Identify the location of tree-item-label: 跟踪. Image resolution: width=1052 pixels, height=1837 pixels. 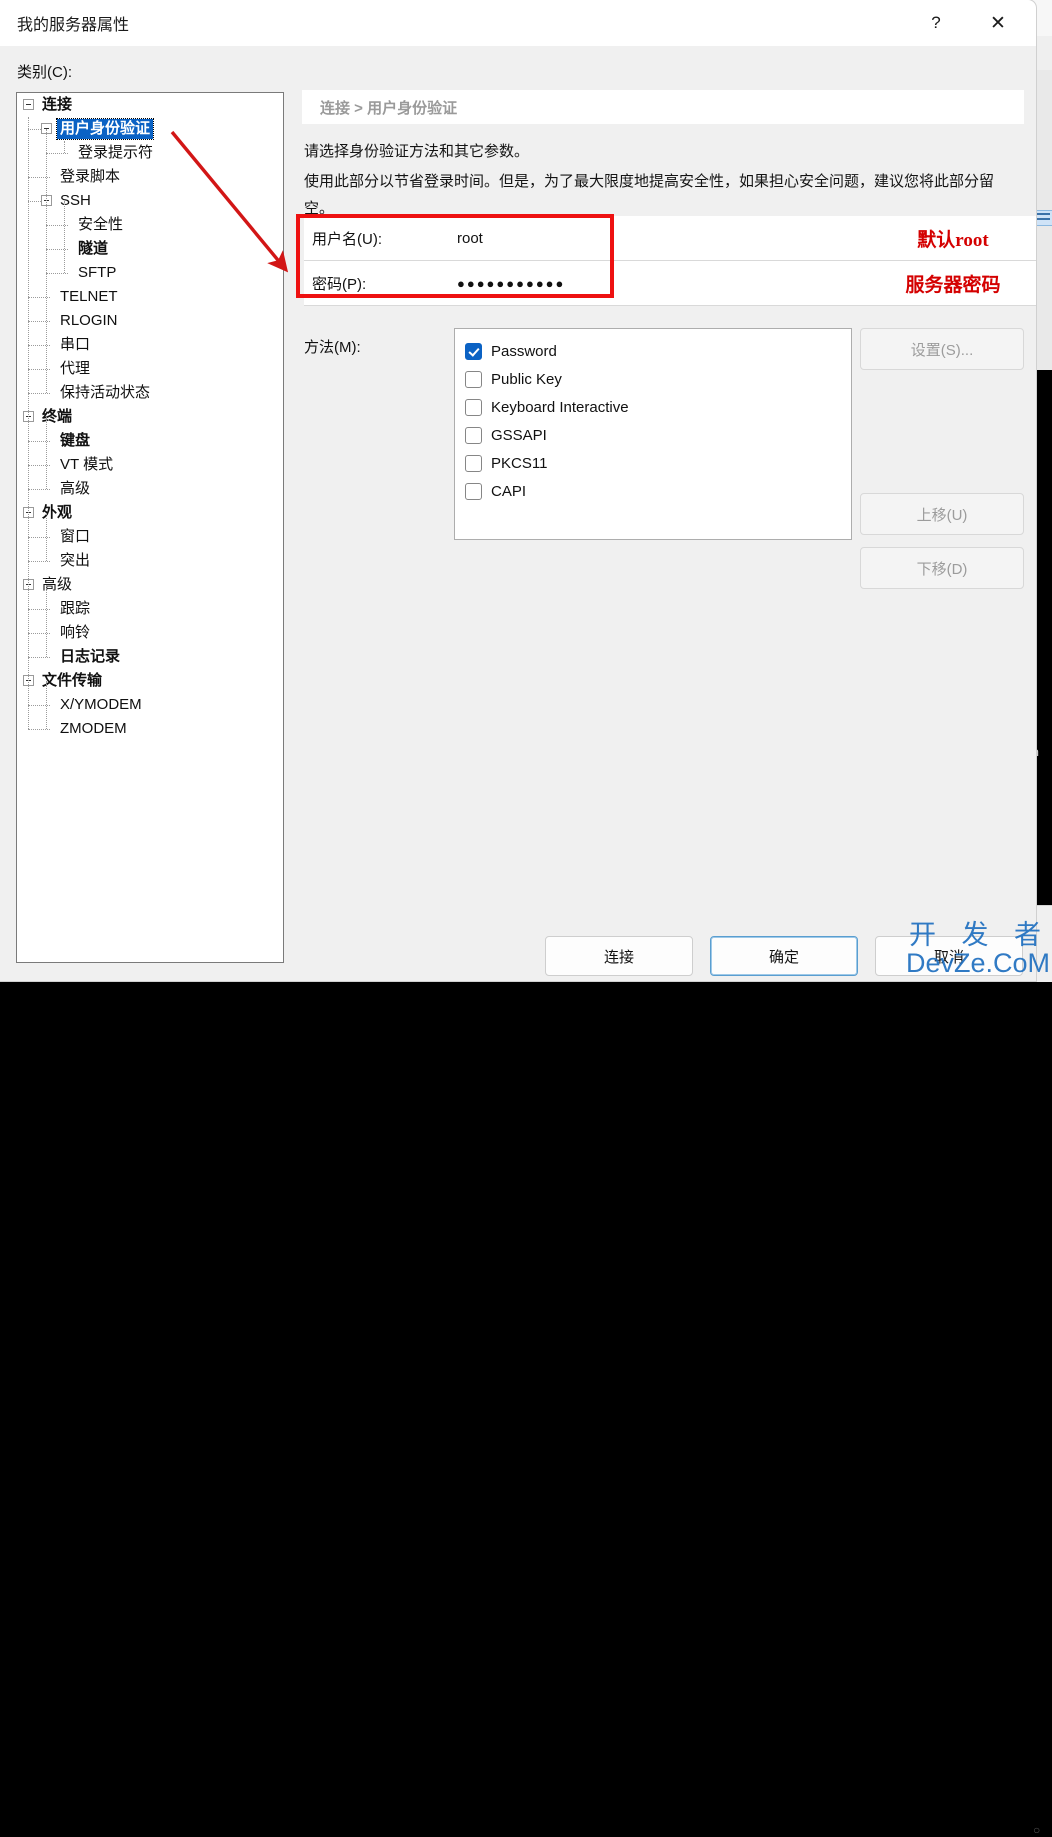
(75, 608).